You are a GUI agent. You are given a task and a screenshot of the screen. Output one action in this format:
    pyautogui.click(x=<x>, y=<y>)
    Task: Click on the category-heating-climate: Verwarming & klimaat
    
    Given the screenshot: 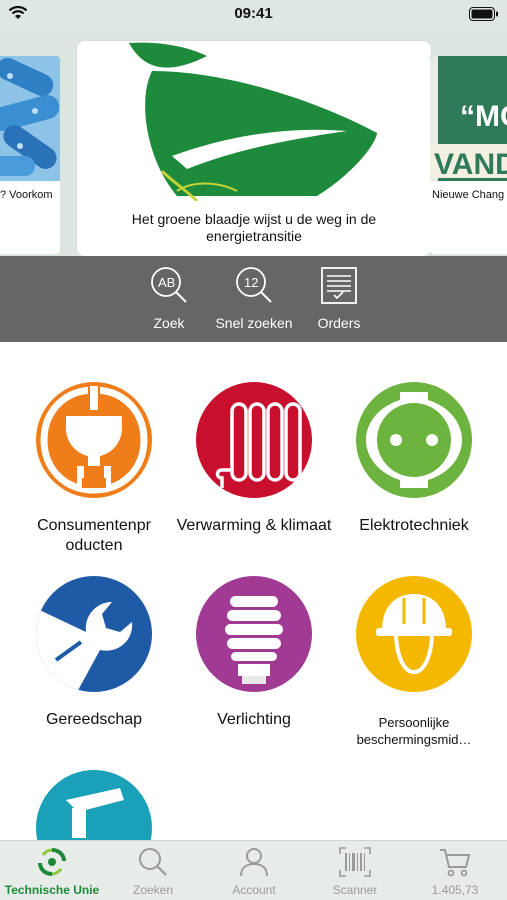 What is the action you would take?
    pyautogui.click(x=254, y=459)
    